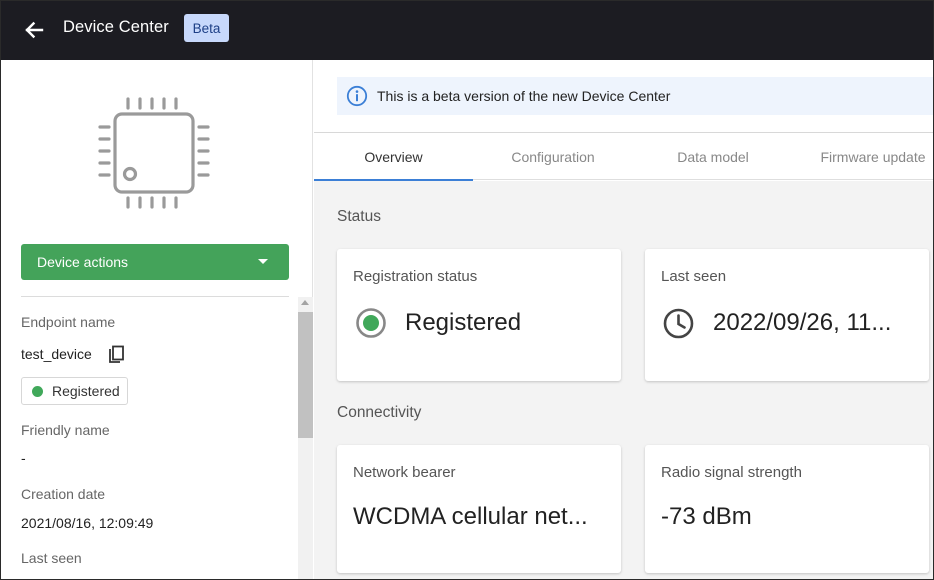 This screenshot has height=580, width=934. What do you see at coordinates (706, 516) in the screenshot?
I see `radio-signal-value: -73 dBm` at bounding box center [706, 516].